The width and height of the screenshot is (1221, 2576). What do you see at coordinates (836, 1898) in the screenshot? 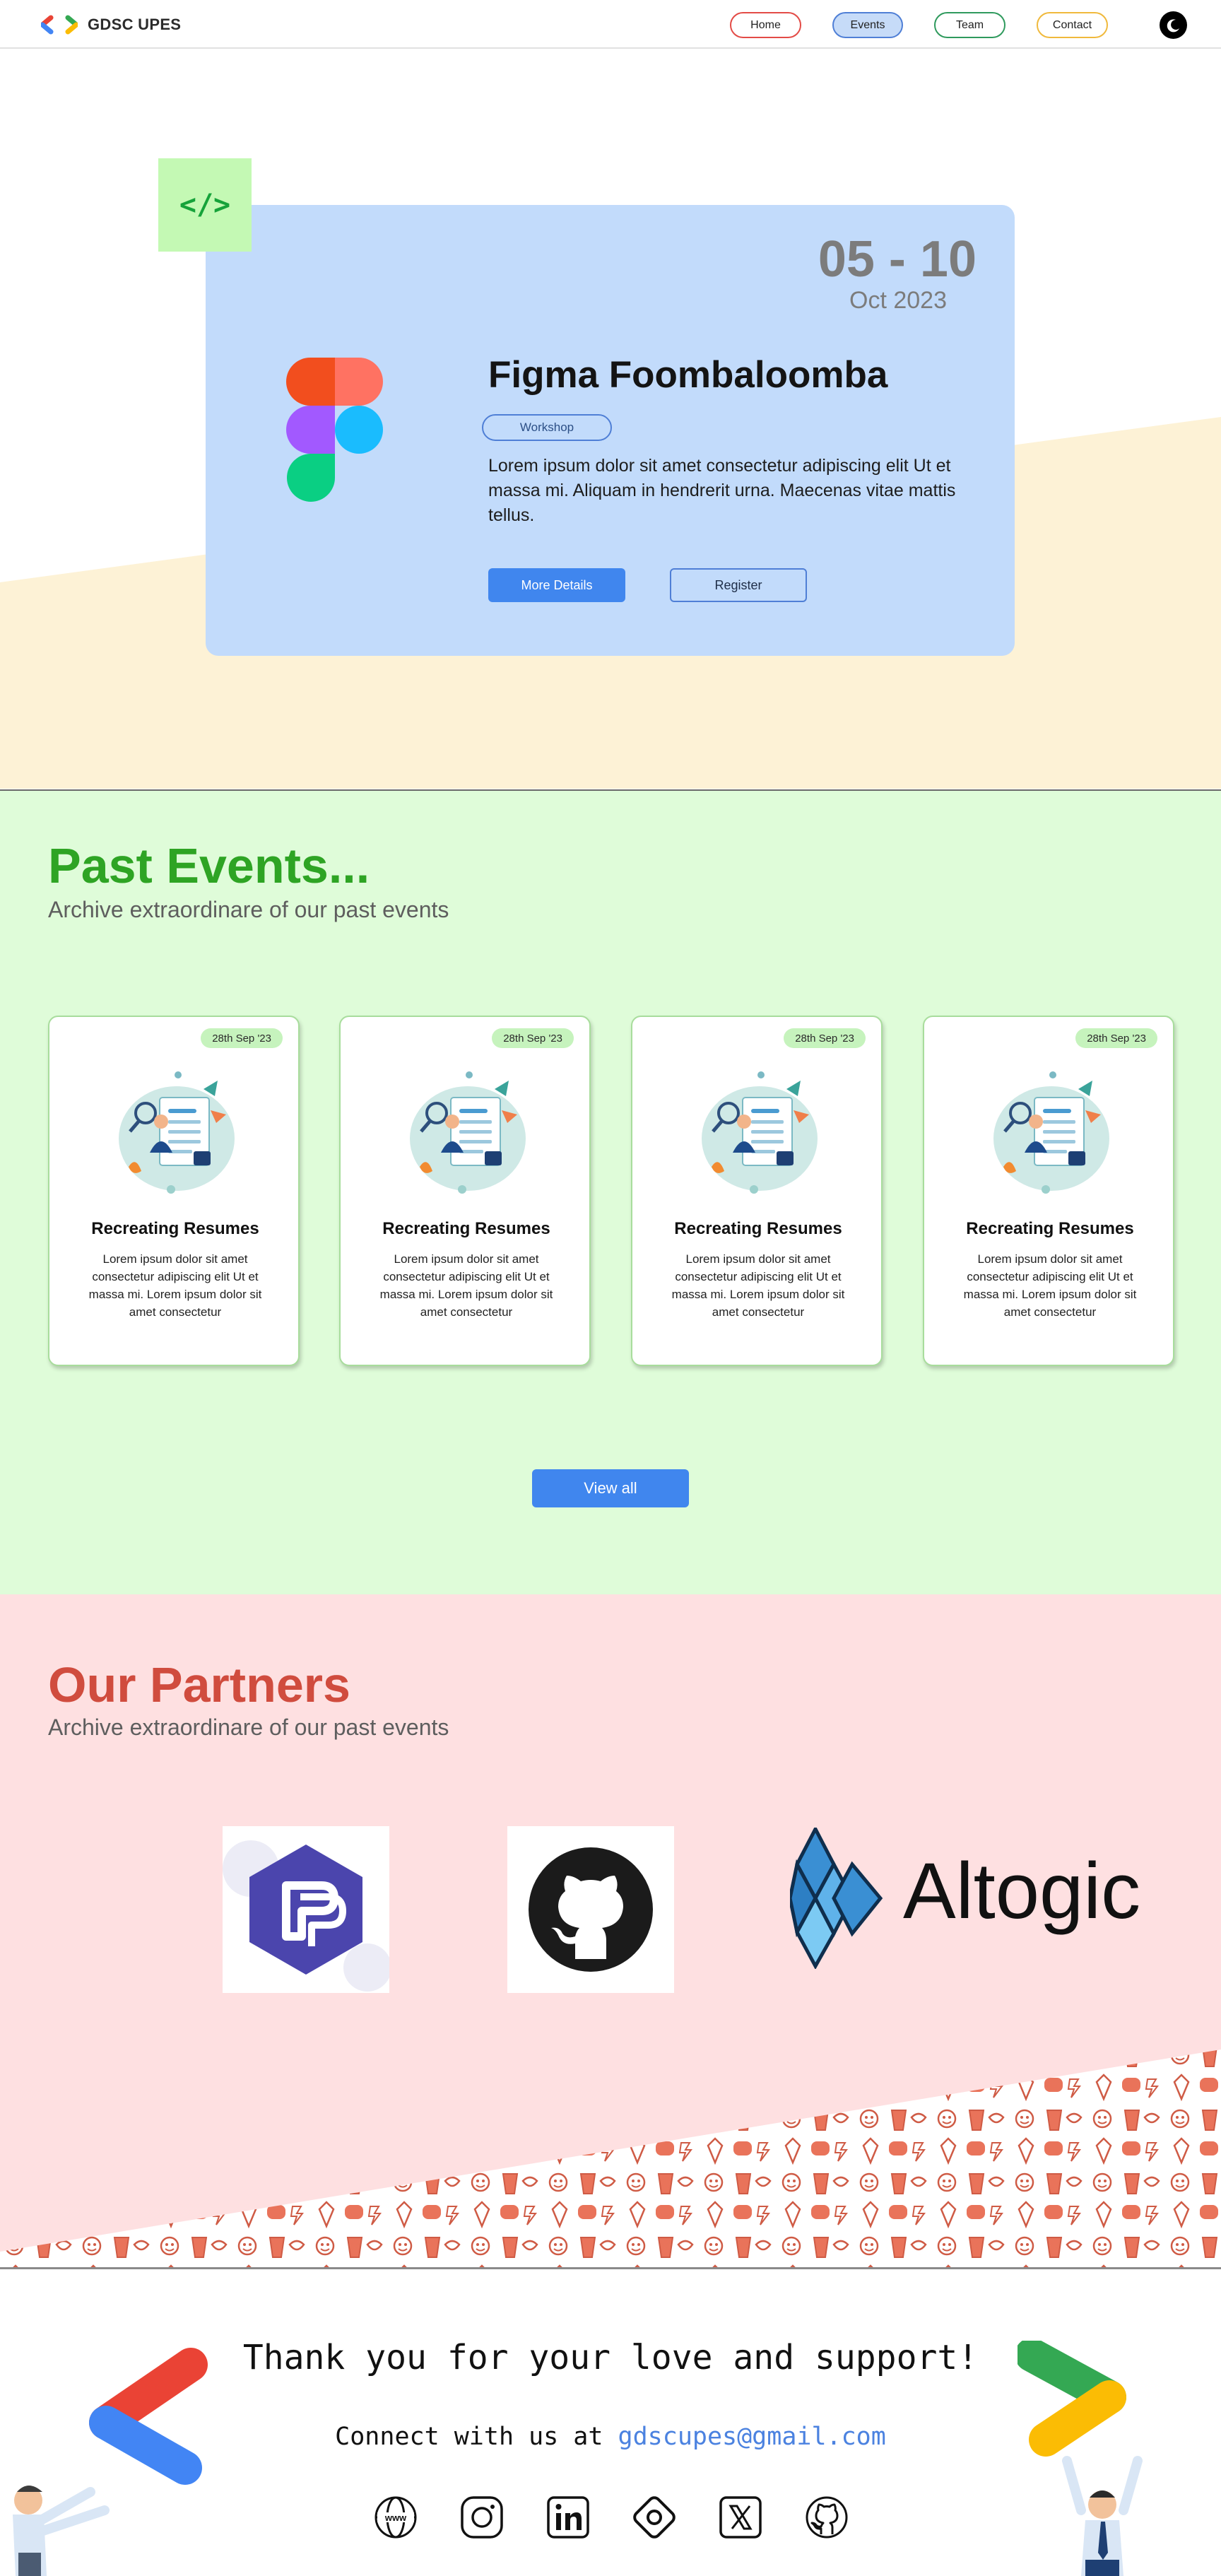
I see `altogic-mark-icon` at bounding box center [836, 1898].